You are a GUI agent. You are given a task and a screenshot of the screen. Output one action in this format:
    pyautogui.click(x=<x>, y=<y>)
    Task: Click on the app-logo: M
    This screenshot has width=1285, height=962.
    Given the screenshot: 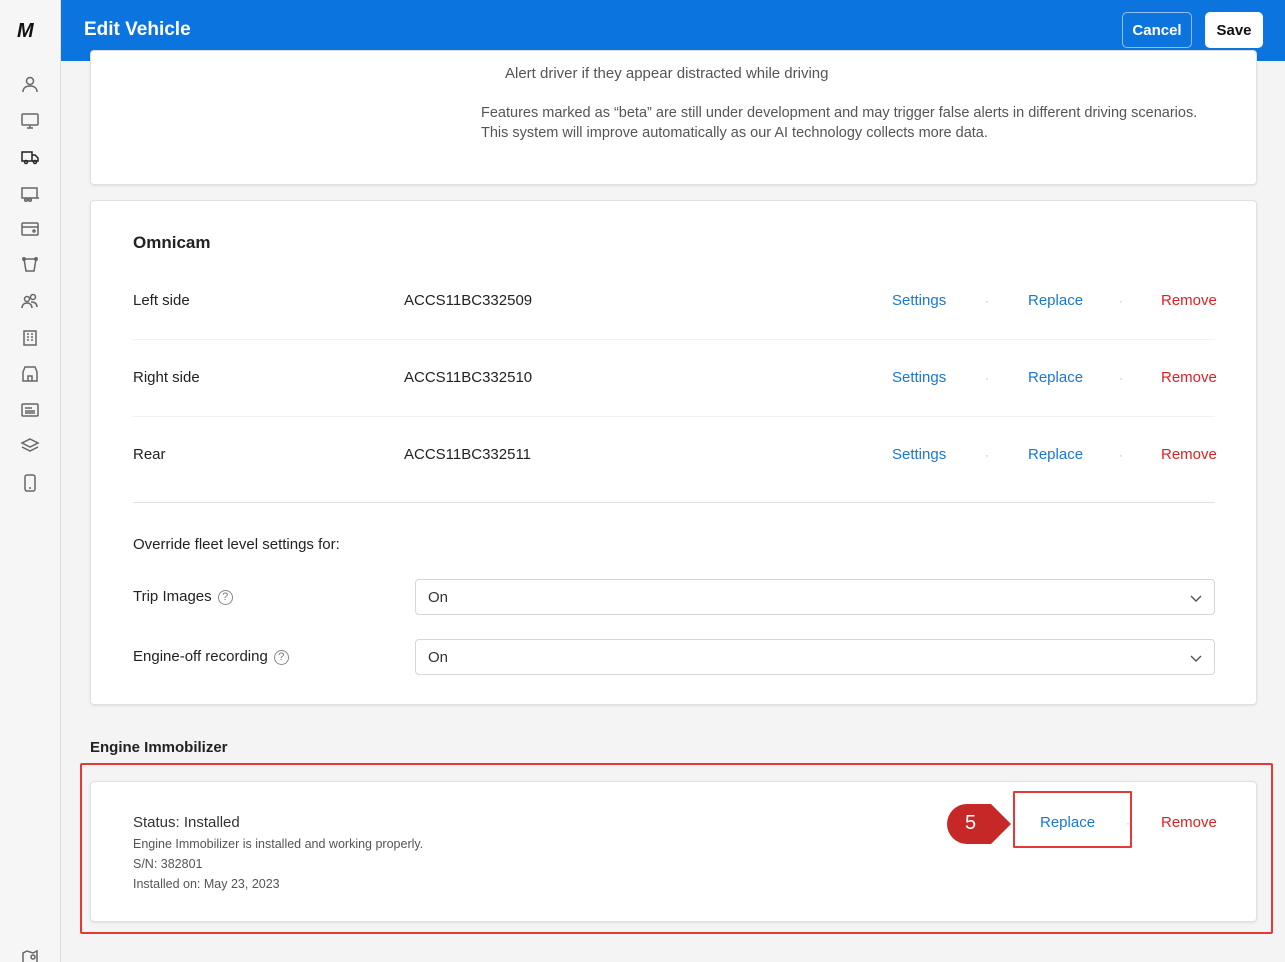 What is the action you would take?
    pyautogui.click(x=25, y=31)
    